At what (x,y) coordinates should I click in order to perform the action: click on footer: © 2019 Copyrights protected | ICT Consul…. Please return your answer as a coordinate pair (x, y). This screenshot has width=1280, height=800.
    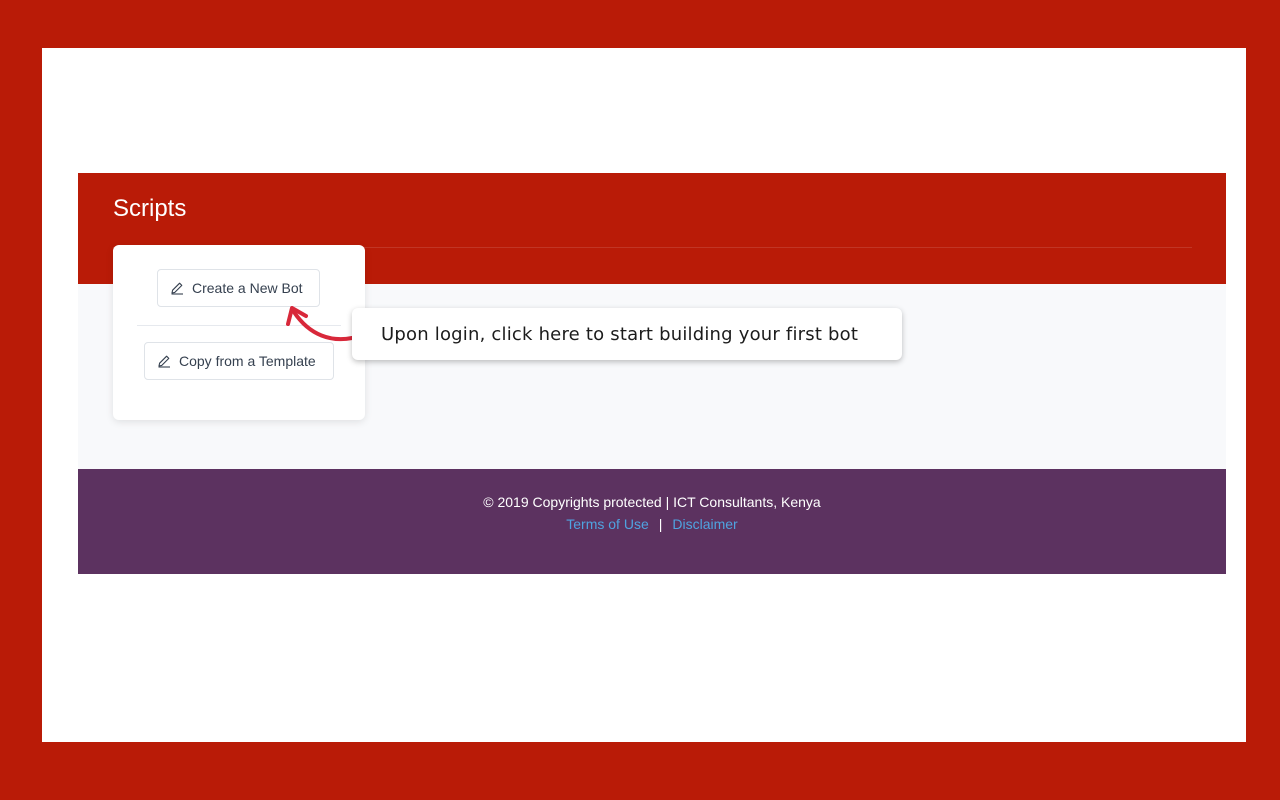
    Looking at the image, I should click on (652, 521).